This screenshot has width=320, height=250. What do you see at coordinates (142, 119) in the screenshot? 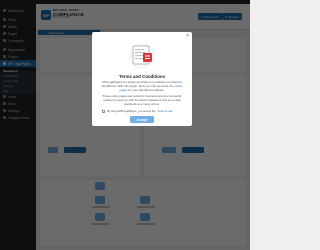
I see `accept-button: Accept` at bounding box center [142, 119].